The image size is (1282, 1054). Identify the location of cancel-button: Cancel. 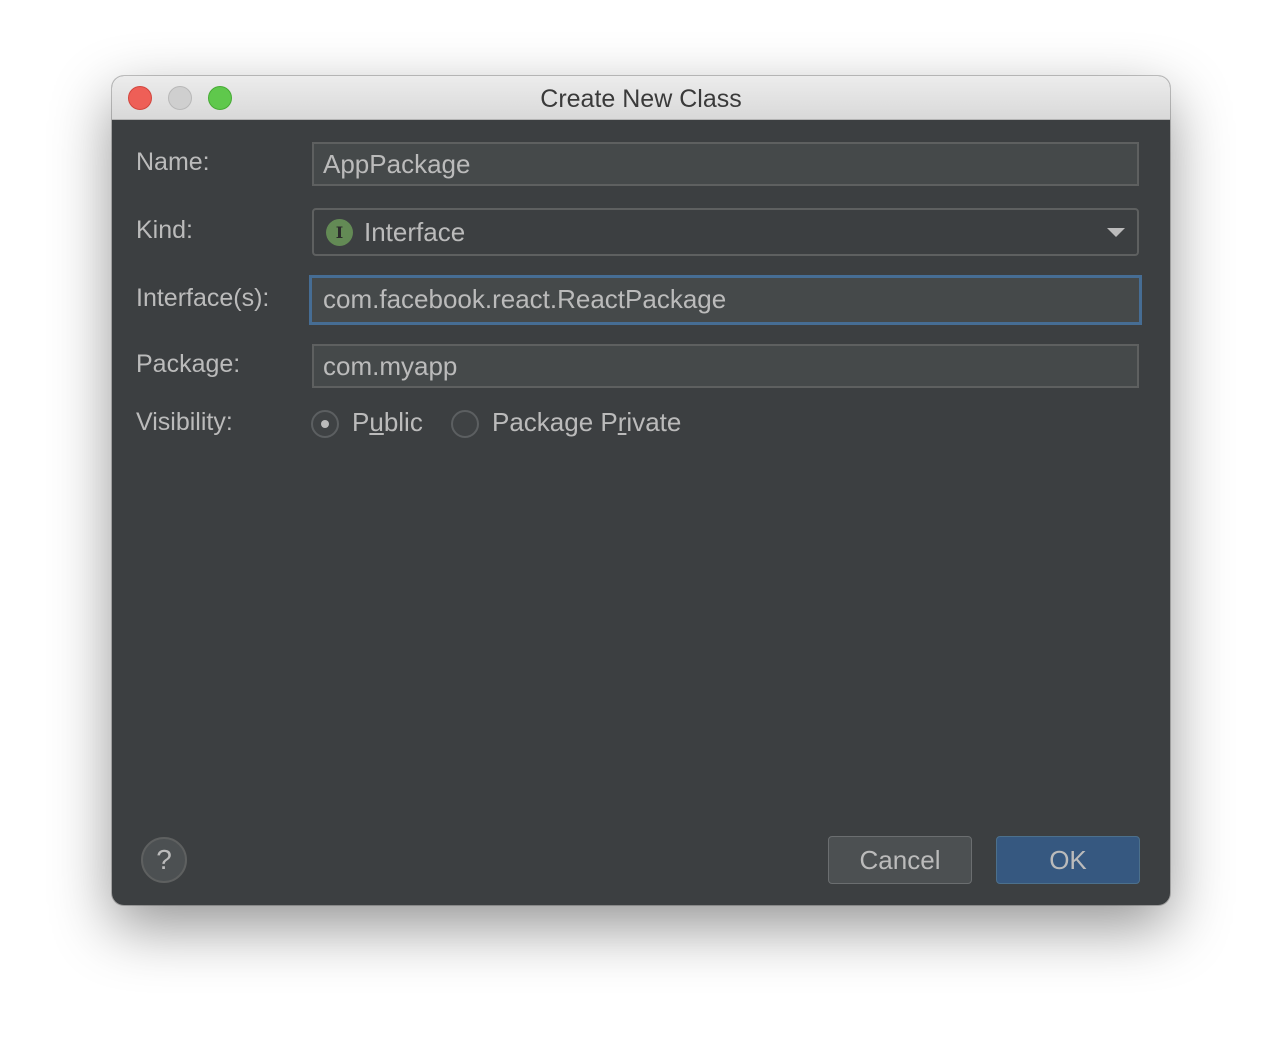
(900, 860).